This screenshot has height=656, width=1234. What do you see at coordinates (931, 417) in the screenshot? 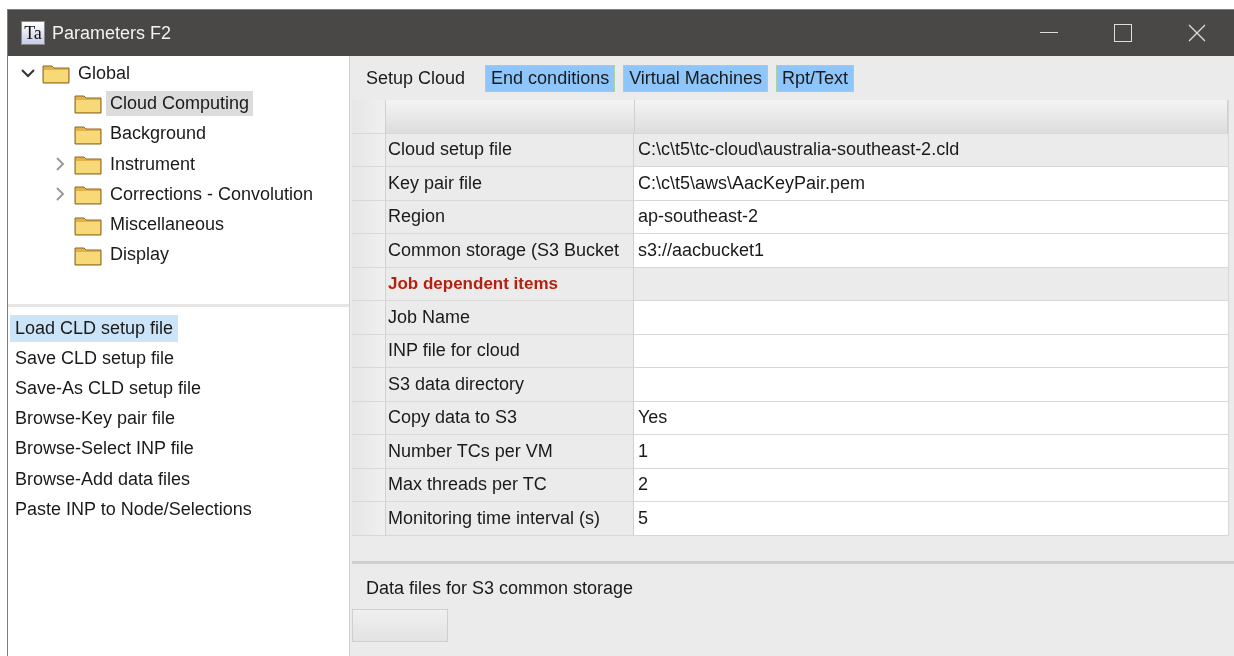
I see `property-value: Yes` at bounding box center [931, 417].